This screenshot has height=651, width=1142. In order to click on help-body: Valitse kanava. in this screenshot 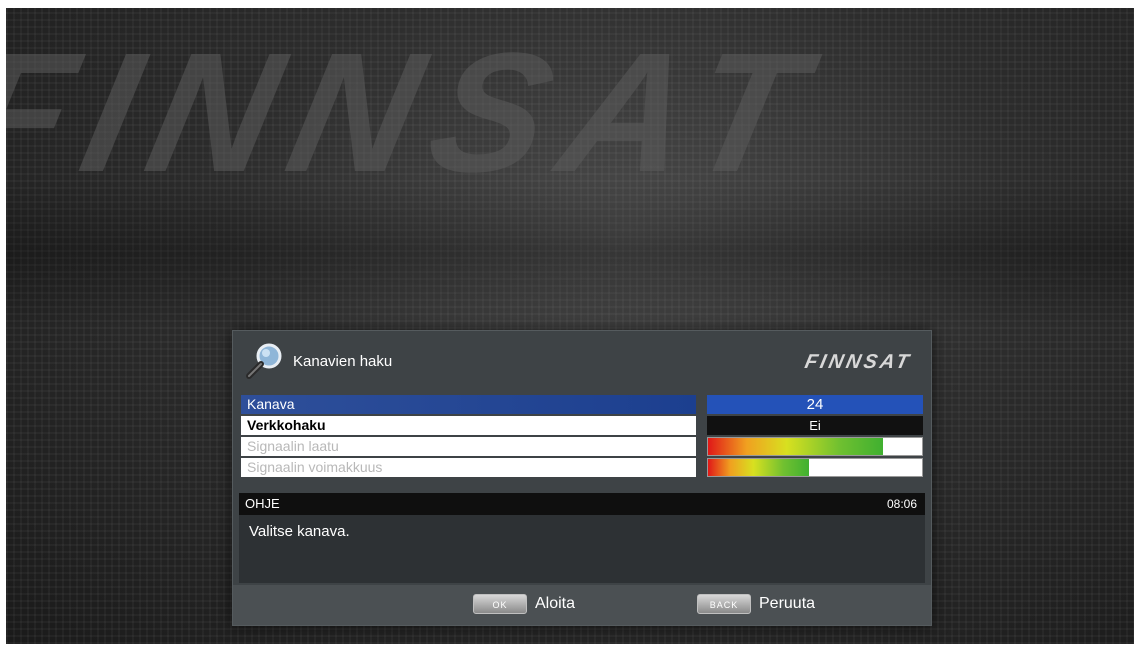, I will do `click(582, 549)`.